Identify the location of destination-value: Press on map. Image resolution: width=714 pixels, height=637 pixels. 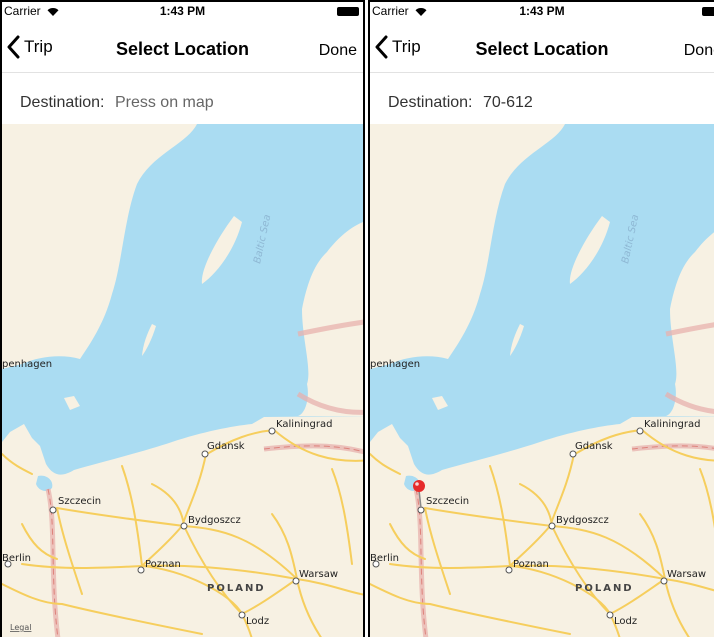
(164, 102).